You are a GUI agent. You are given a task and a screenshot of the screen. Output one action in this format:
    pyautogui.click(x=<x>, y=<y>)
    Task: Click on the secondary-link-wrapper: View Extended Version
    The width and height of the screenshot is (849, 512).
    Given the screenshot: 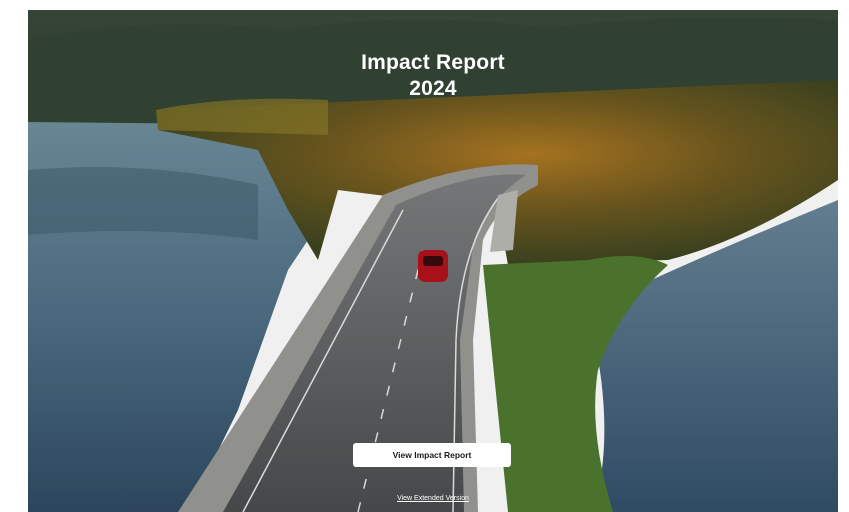 What is the action you would take?
    pyautogui.click(x=433, y=496)
    